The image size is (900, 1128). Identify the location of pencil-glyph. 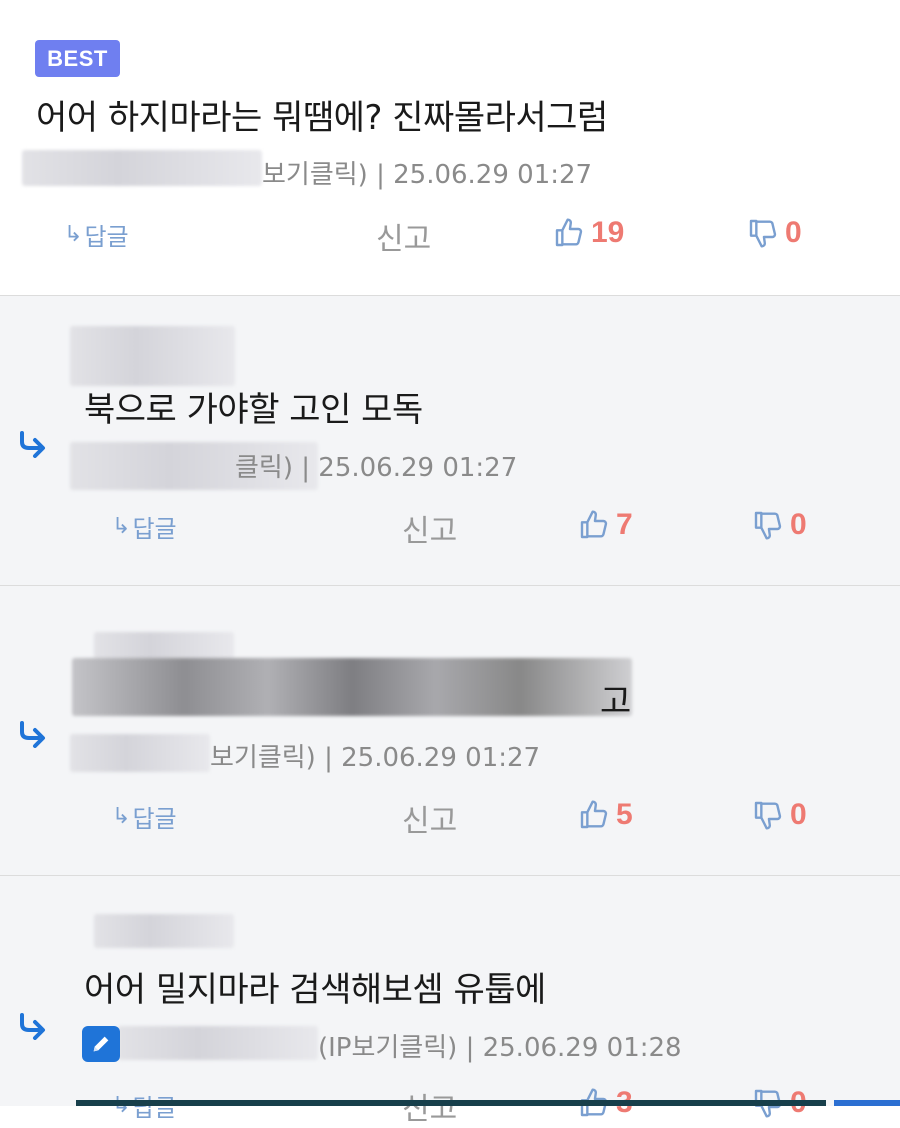
(101, 1044).